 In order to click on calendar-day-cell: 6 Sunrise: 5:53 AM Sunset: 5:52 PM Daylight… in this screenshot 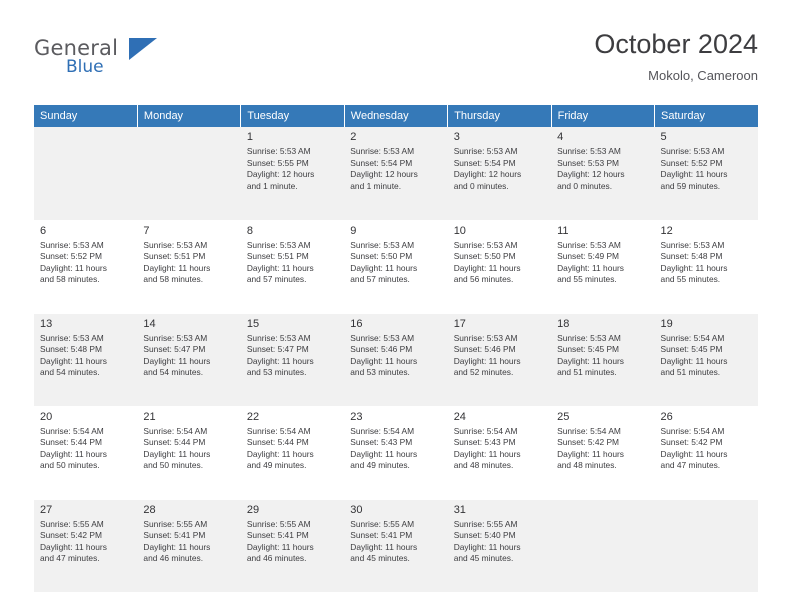, I will do `click(86, 267)`.